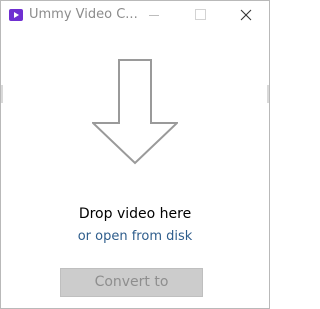 Image resolution: width=320 pixels, height=309 pixels. Describe the element at coordinates (135, 236) in the screenshot. I see `open-from-disk-link: or open from disk` at that location.